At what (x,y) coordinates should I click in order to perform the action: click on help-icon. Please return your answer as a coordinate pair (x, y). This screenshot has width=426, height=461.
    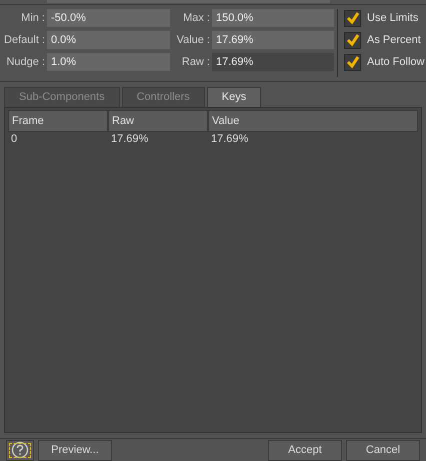
    Looking at the image, I should click on (20, 450).